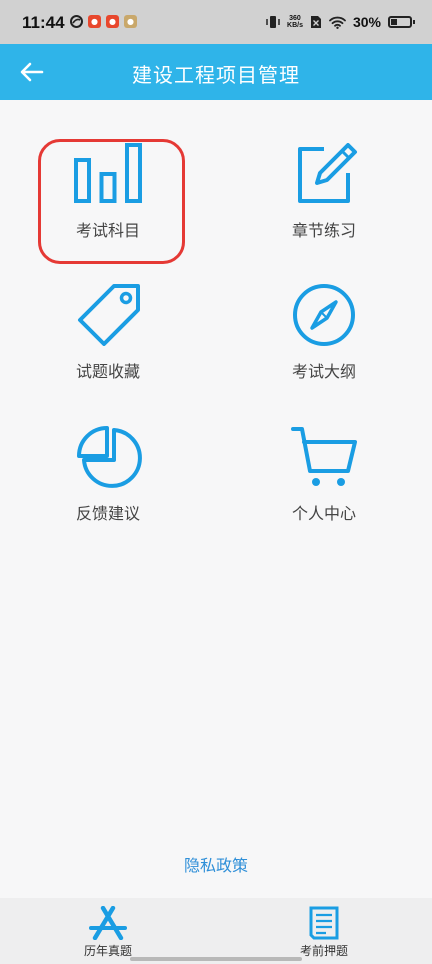 The height and width of the screenshot is (964, 432). What do you see at coordinates (323, 371) in the screenshot?
I see `menu-item-label: 考试大纲` at bounding box center [323, 371].